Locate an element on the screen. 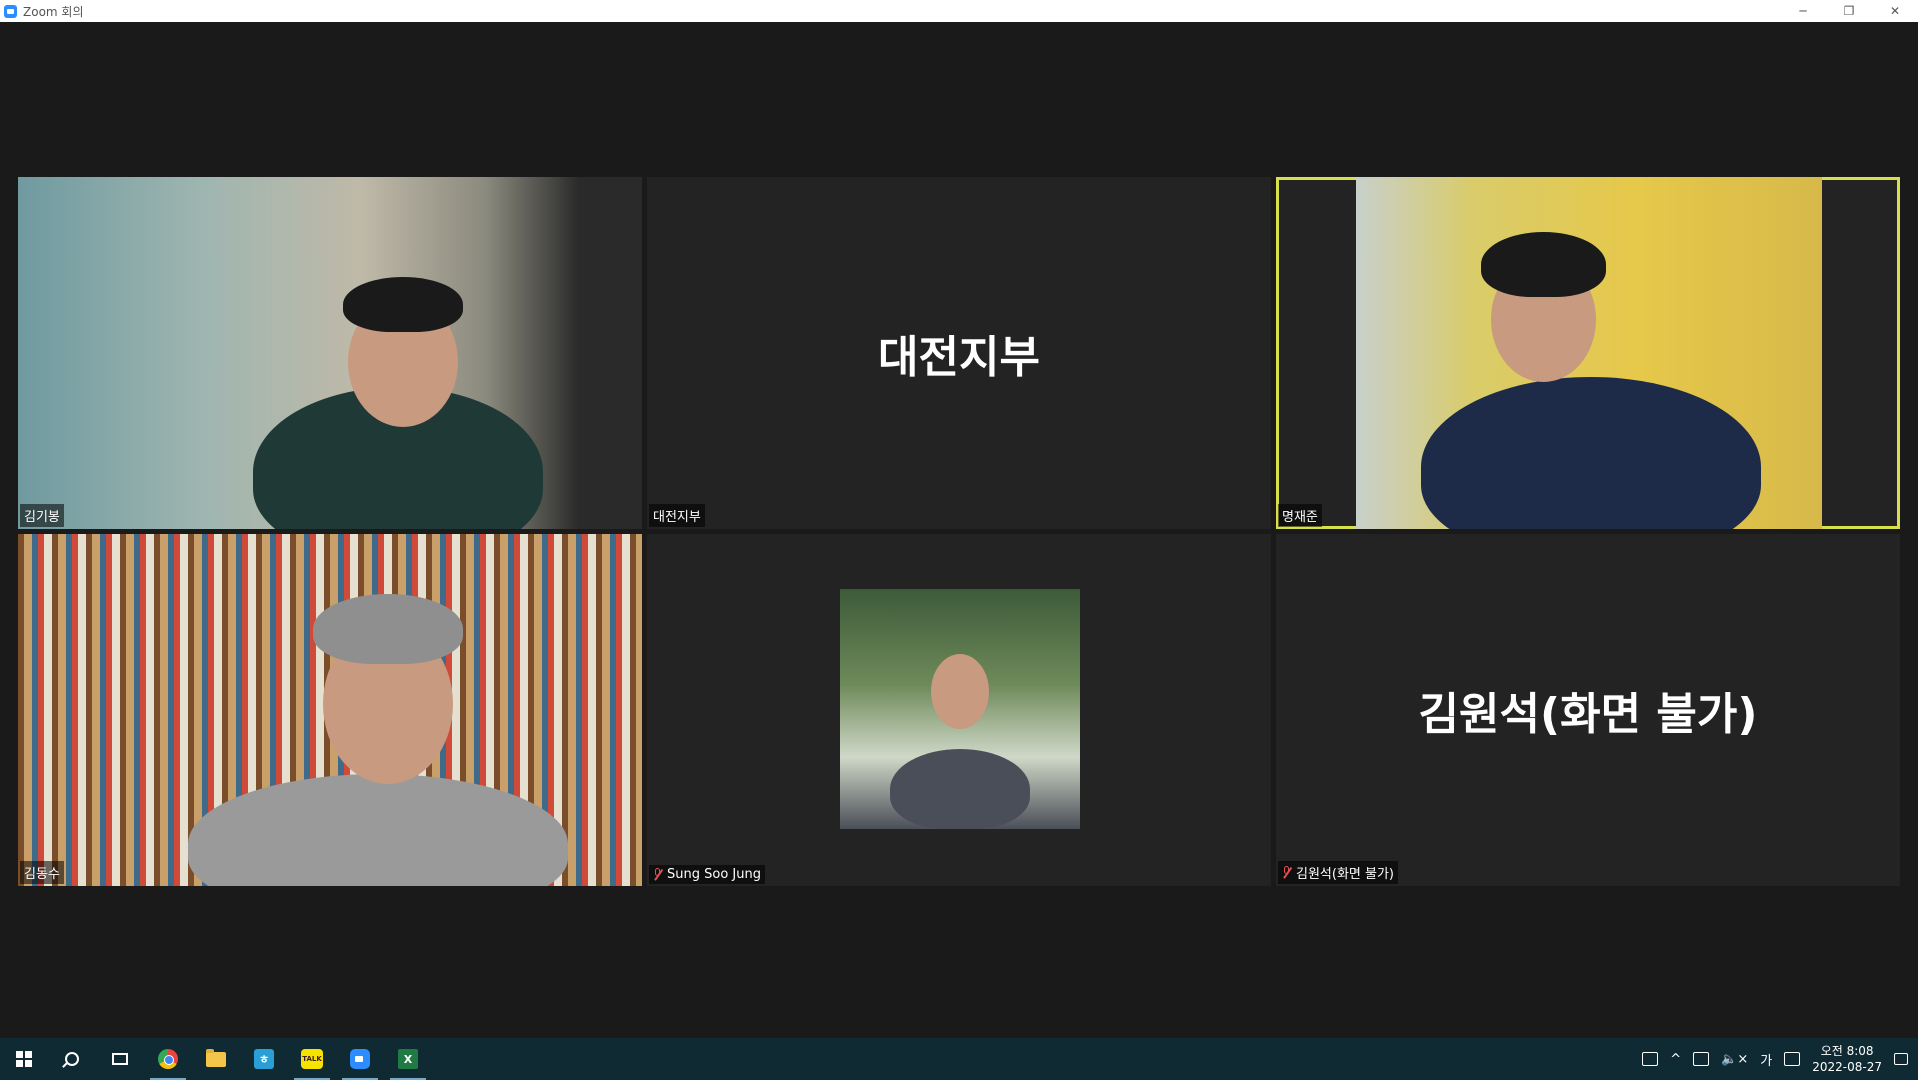 Image resolution: width=1918 pixels, height=1080 pixels. clock-time: 오전 8:08 is located at coordinates (1847, 1051).